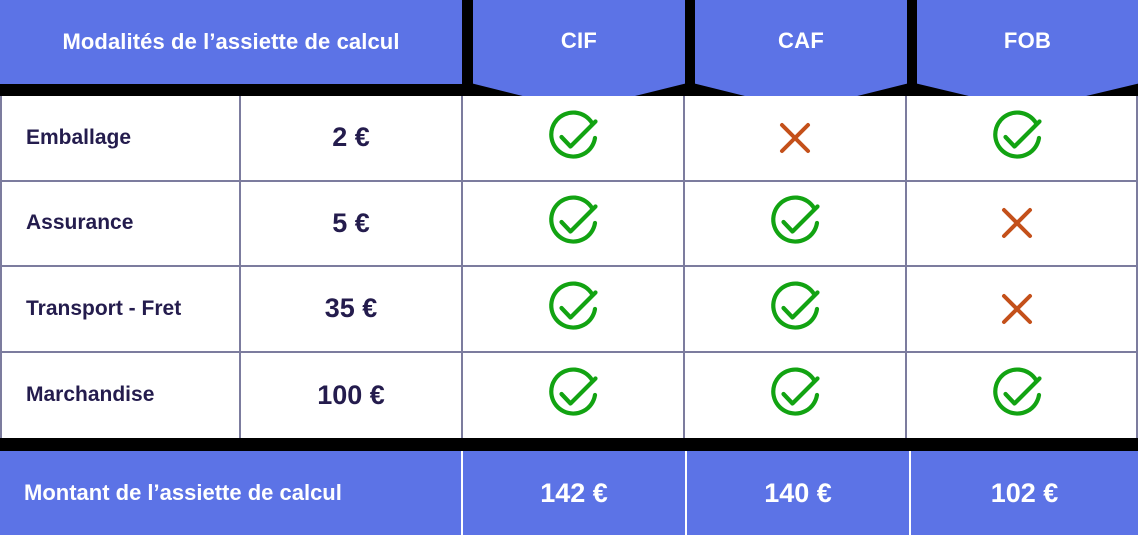 The height and width of the screenshot is (535, 1138). Describe the element at coordinates (183, 492) in the screenshot. I see `footer-title: Montant de l’assiette de calcul` at that location.